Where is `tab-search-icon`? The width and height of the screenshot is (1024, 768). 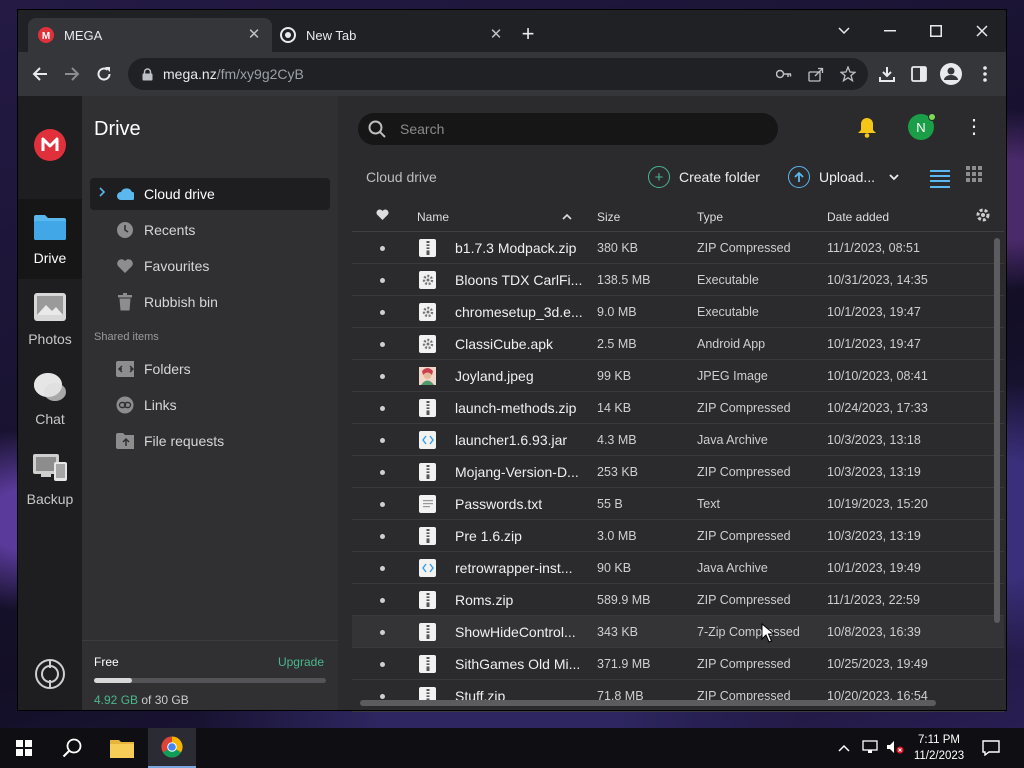 tab-search-icon is located at coordinates (844, 31).